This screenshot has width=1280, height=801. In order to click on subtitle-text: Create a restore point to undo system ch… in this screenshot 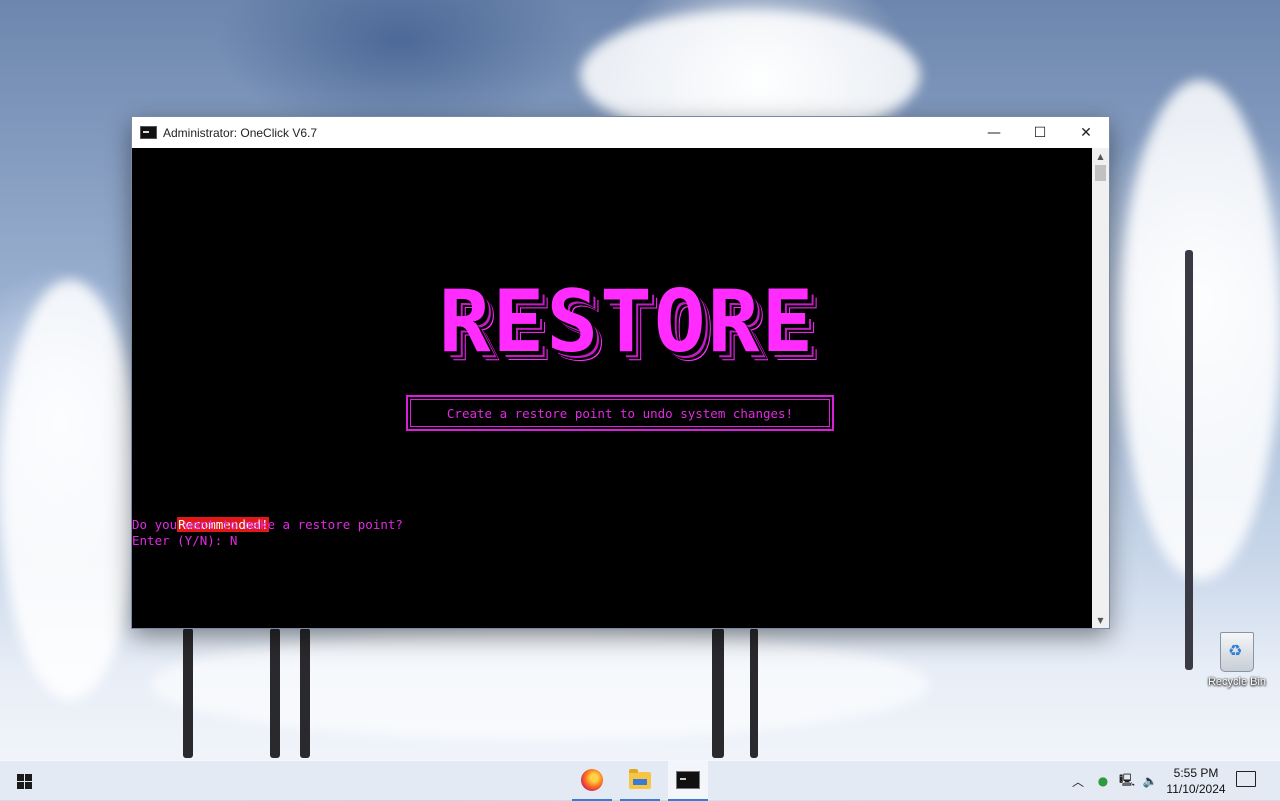, I will do `click(620, 413)`.